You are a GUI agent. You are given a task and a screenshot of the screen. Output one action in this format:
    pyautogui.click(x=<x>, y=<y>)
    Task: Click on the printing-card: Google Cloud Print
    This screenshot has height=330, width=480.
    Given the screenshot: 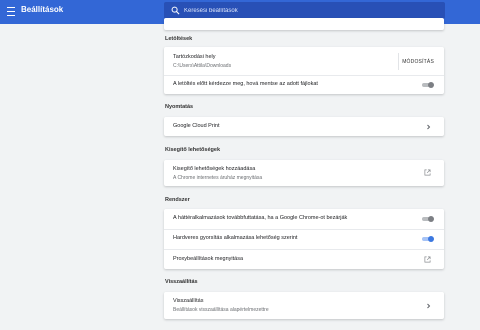 What is the action you would take?
    pyautogui.click(x=304, y=126)
    